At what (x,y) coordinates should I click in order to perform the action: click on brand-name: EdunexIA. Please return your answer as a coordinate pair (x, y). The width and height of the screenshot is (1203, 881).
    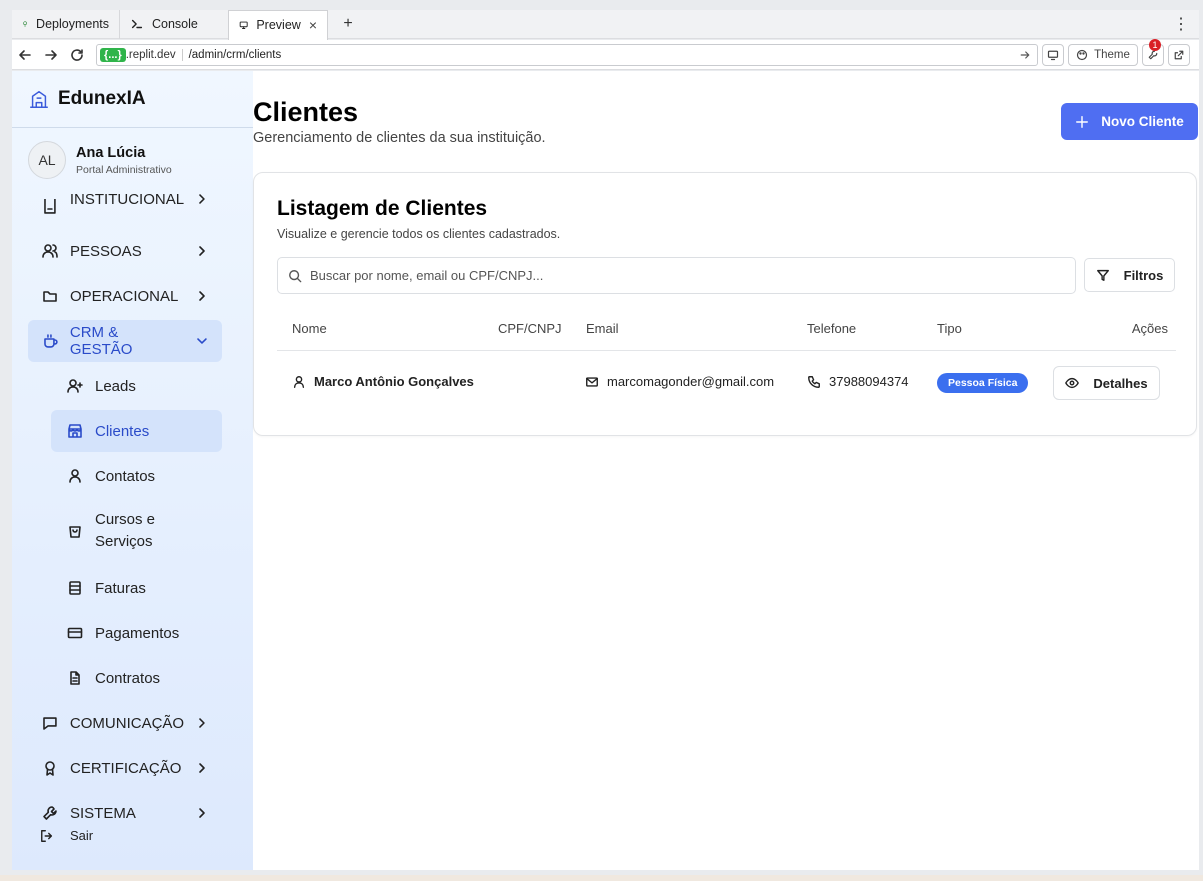
    Looking at the image, I should click on (102, 98).